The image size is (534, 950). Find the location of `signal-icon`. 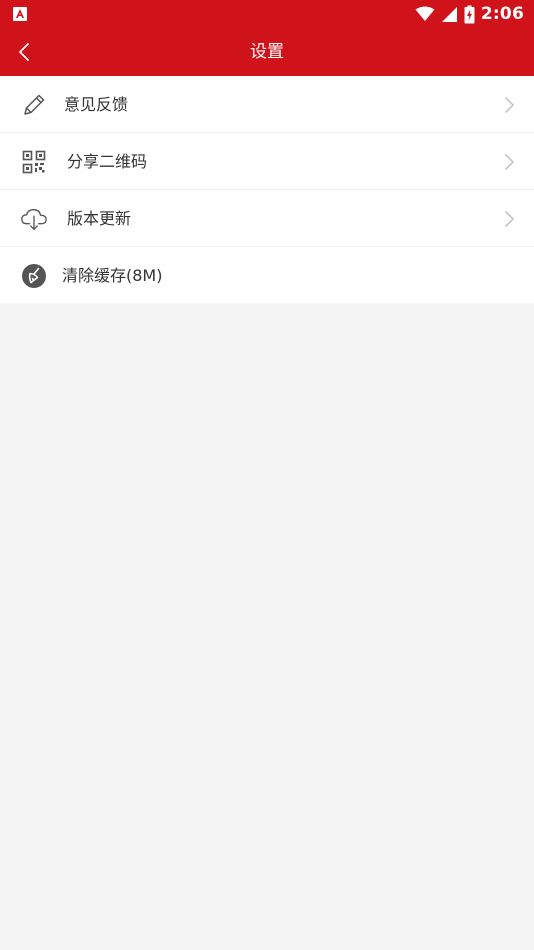

signal-icon is located at coordinates (449, 14).